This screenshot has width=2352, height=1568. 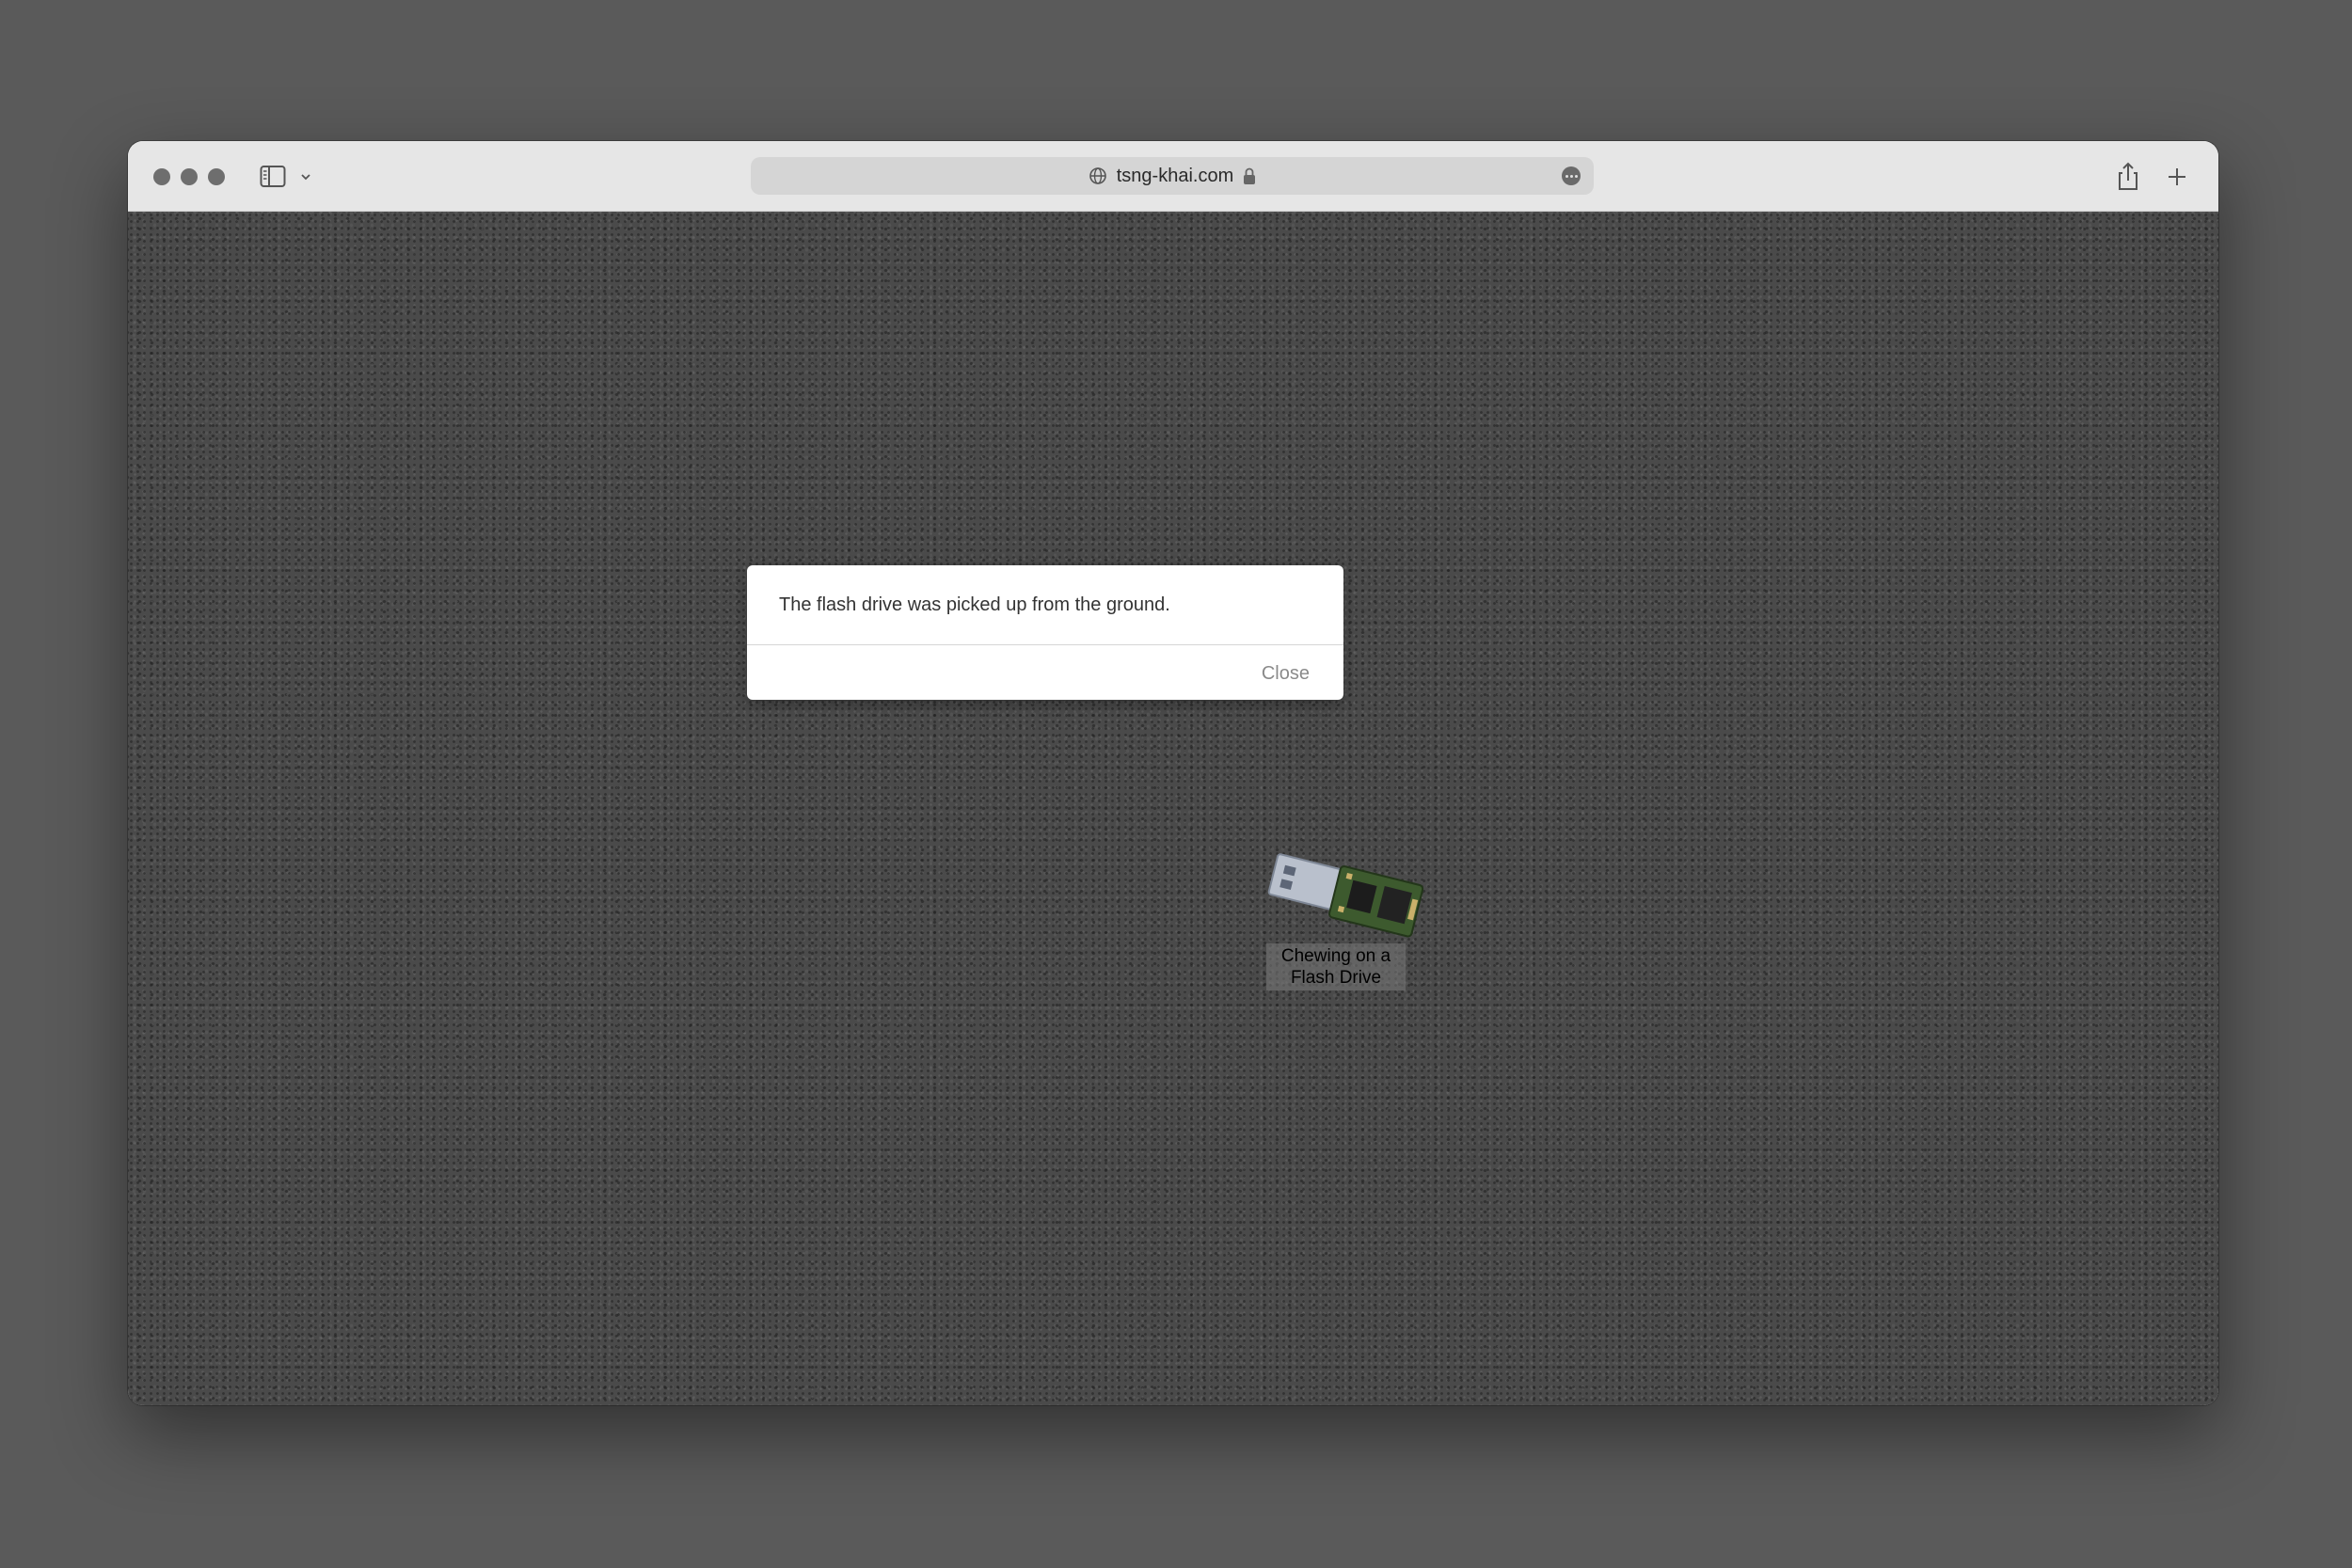 What do you see at coordinates (1250, 175) in the screenshot?
I see `lock-icon` at bounding box center [1250, 175].